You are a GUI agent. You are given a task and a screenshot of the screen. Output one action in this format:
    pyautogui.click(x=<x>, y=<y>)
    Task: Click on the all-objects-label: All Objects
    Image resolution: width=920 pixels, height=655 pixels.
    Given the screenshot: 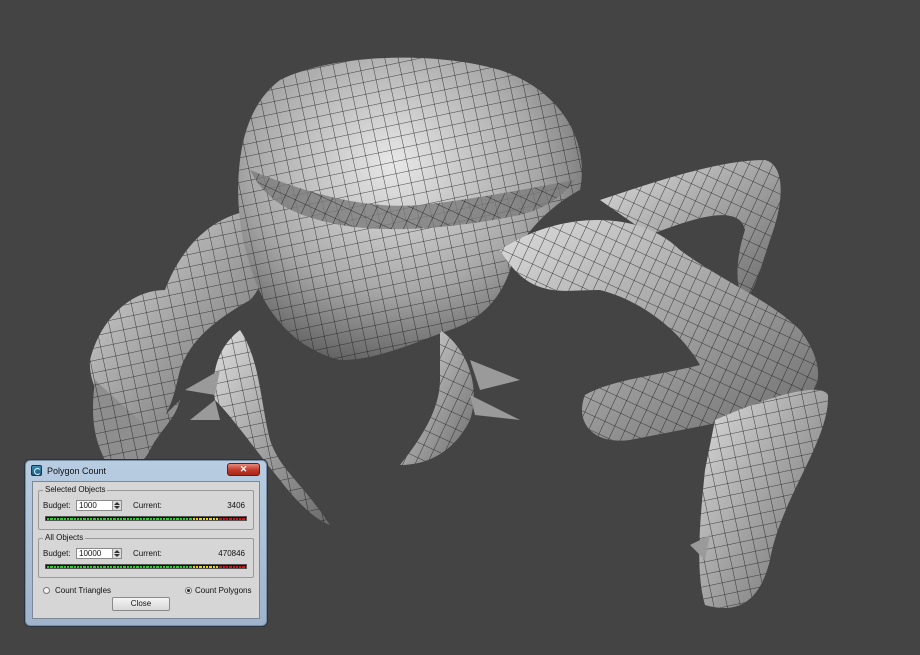 What is the action you would take?
    pyautogui.click(x=64, y=537)
    